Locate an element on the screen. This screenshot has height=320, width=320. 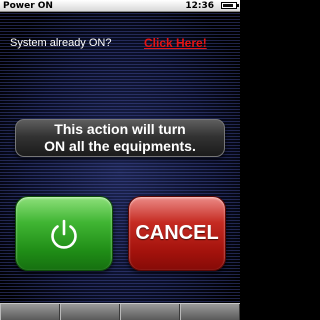
cancel-button: CANCEL is located at coordinates (177, 233).